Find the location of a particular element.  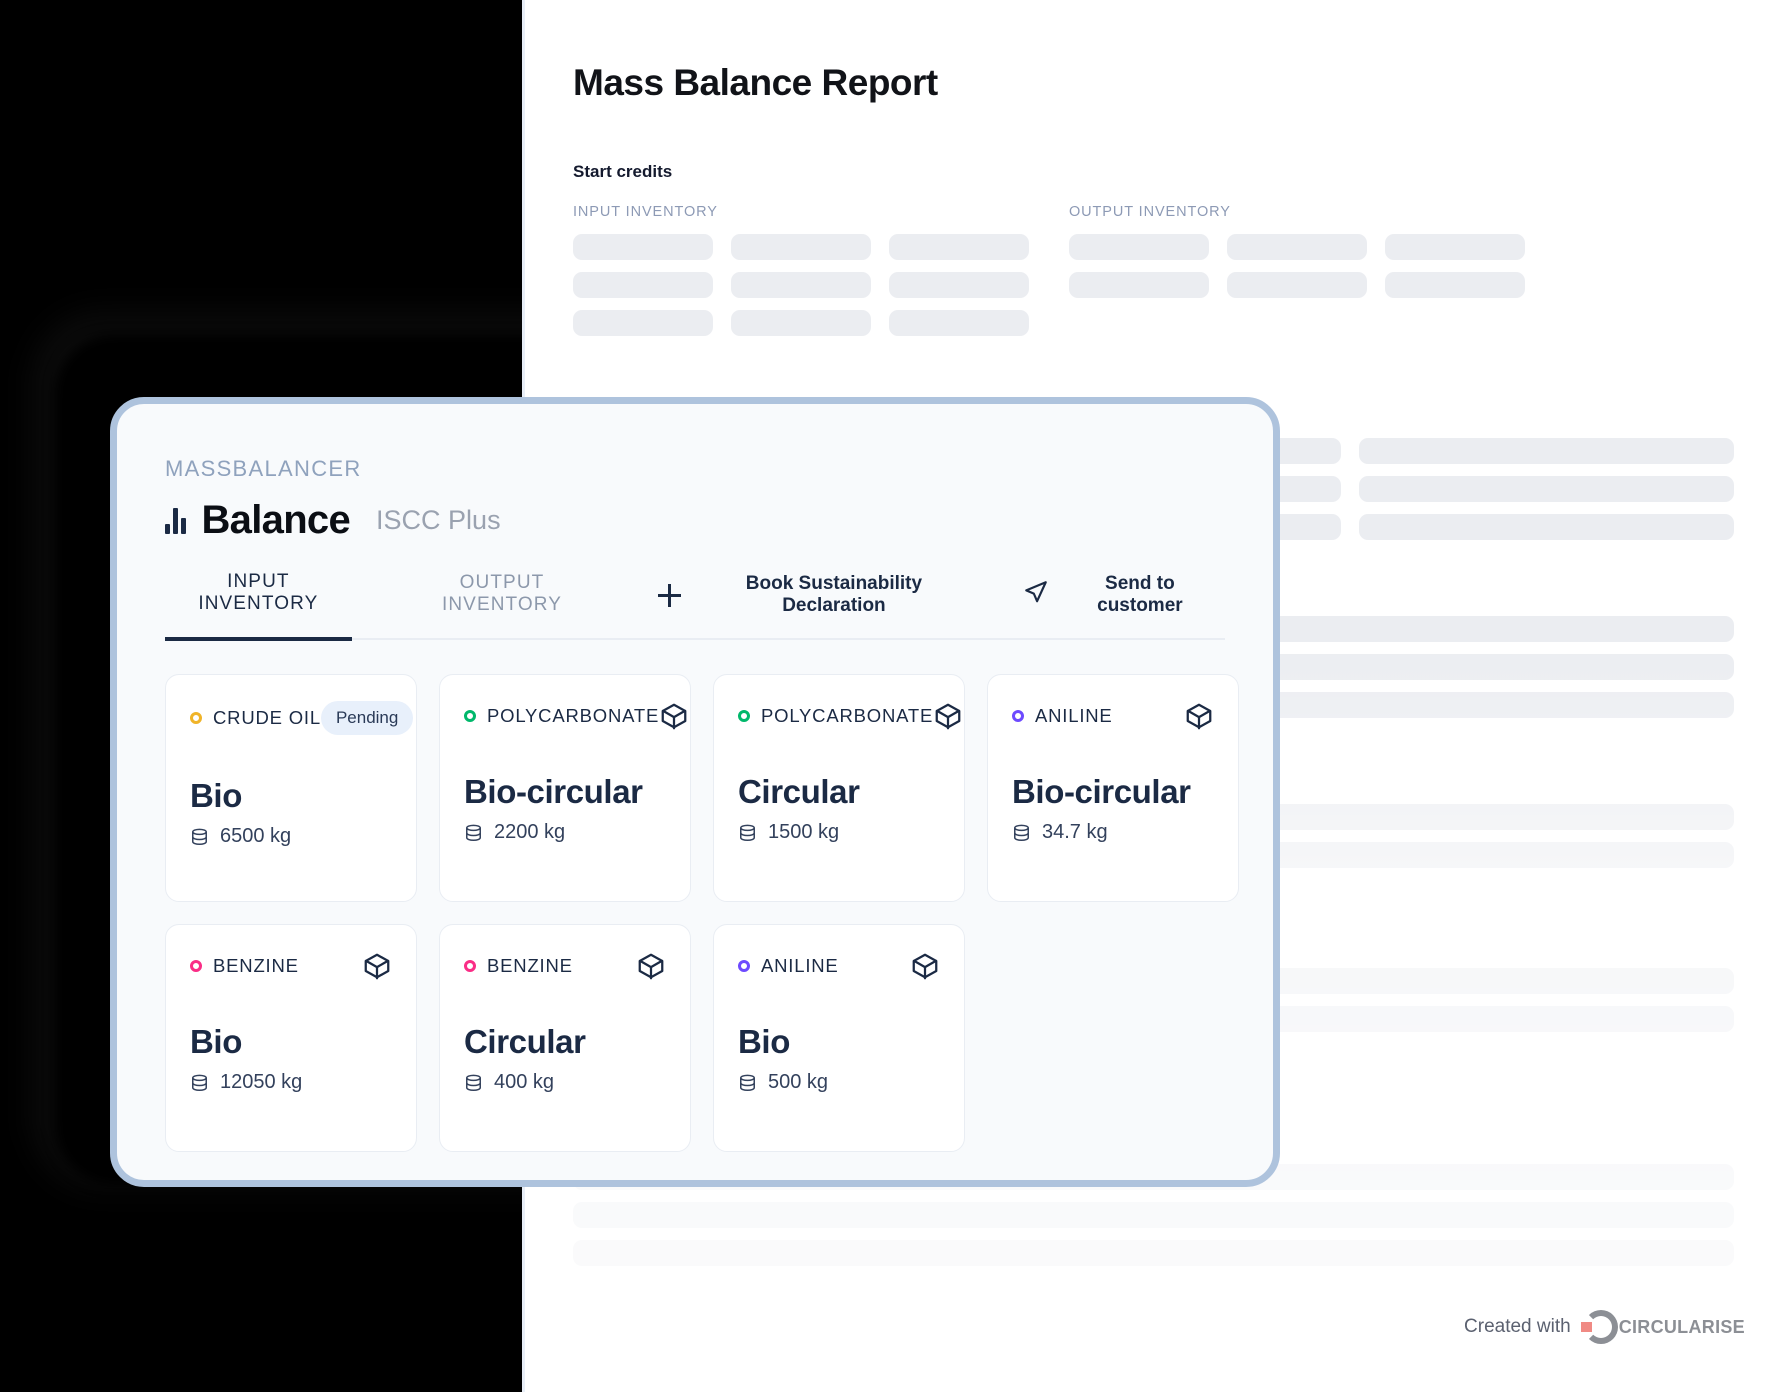

send-to-customer-button: Send to customer is located at coordinates (1121, 595).